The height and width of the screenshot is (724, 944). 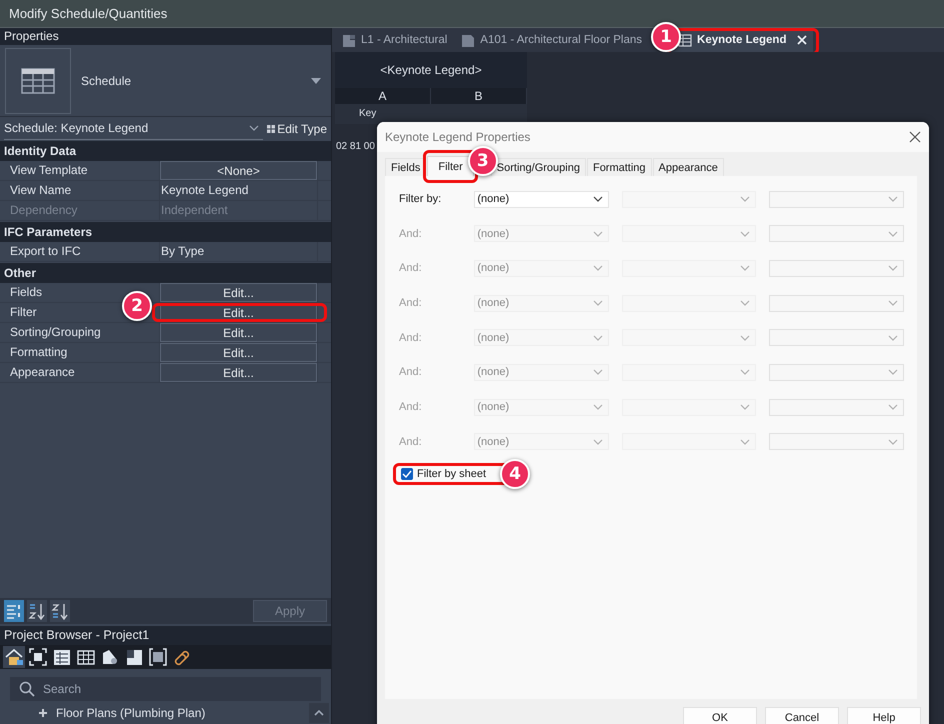 I want to click on title-bar-text: Modify Schedule/Quantities, so click(x=472, y=14).